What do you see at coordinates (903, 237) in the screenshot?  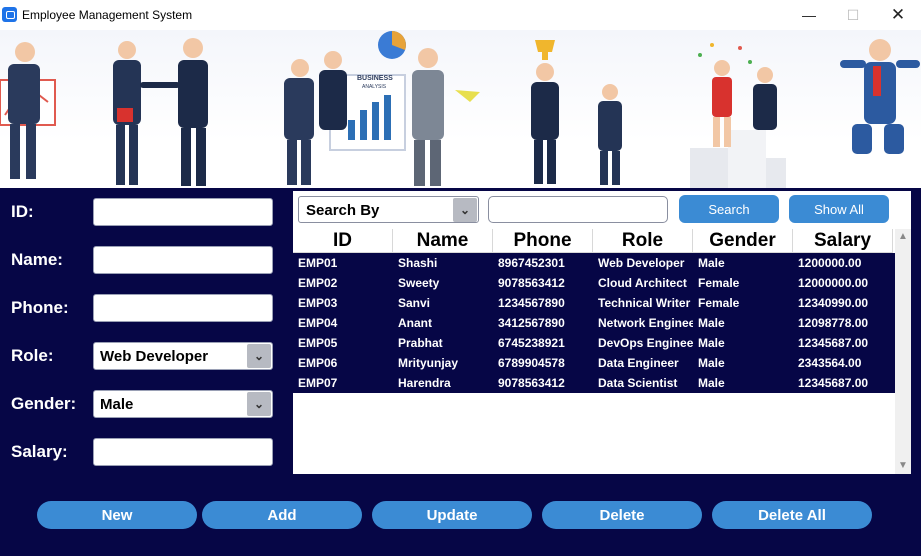 I see `scroll-up-icon: ▲` at bounding box center [903, 237].